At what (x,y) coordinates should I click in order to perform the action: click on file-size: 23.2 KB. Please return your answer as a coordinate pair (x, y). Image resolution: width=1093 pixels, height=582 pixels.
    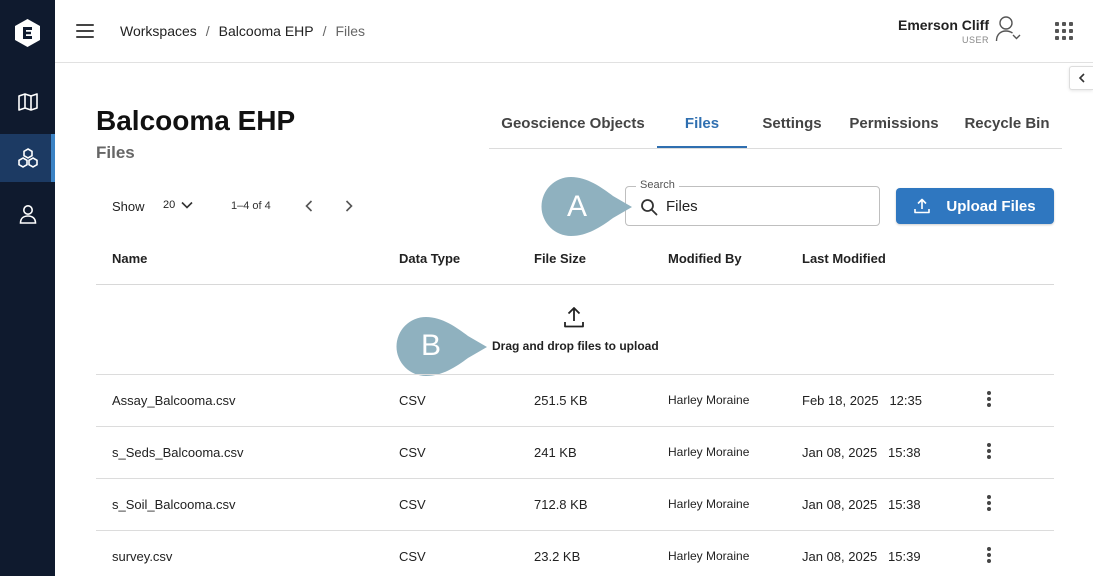
    Looking at the image, I should click on (557, 556).